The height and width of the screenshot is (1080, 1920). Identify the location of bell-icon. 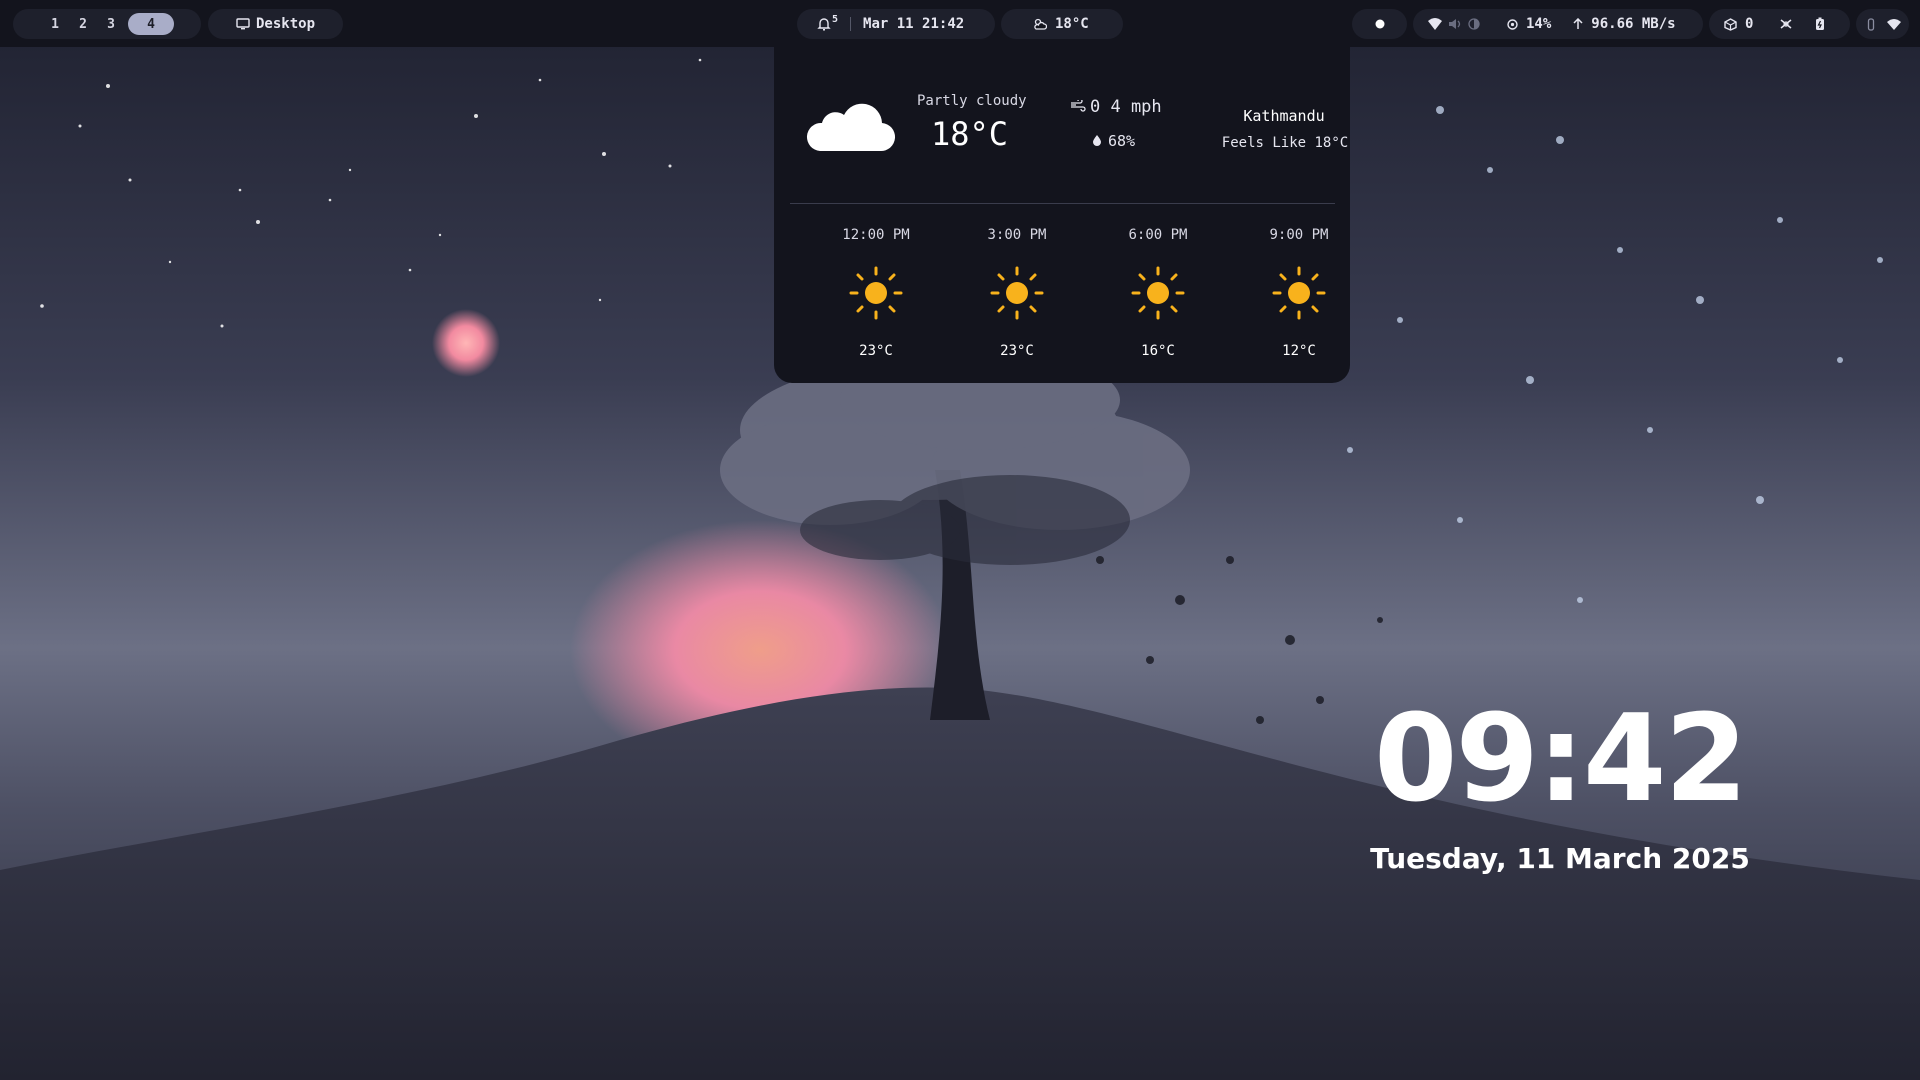
(824, 24).